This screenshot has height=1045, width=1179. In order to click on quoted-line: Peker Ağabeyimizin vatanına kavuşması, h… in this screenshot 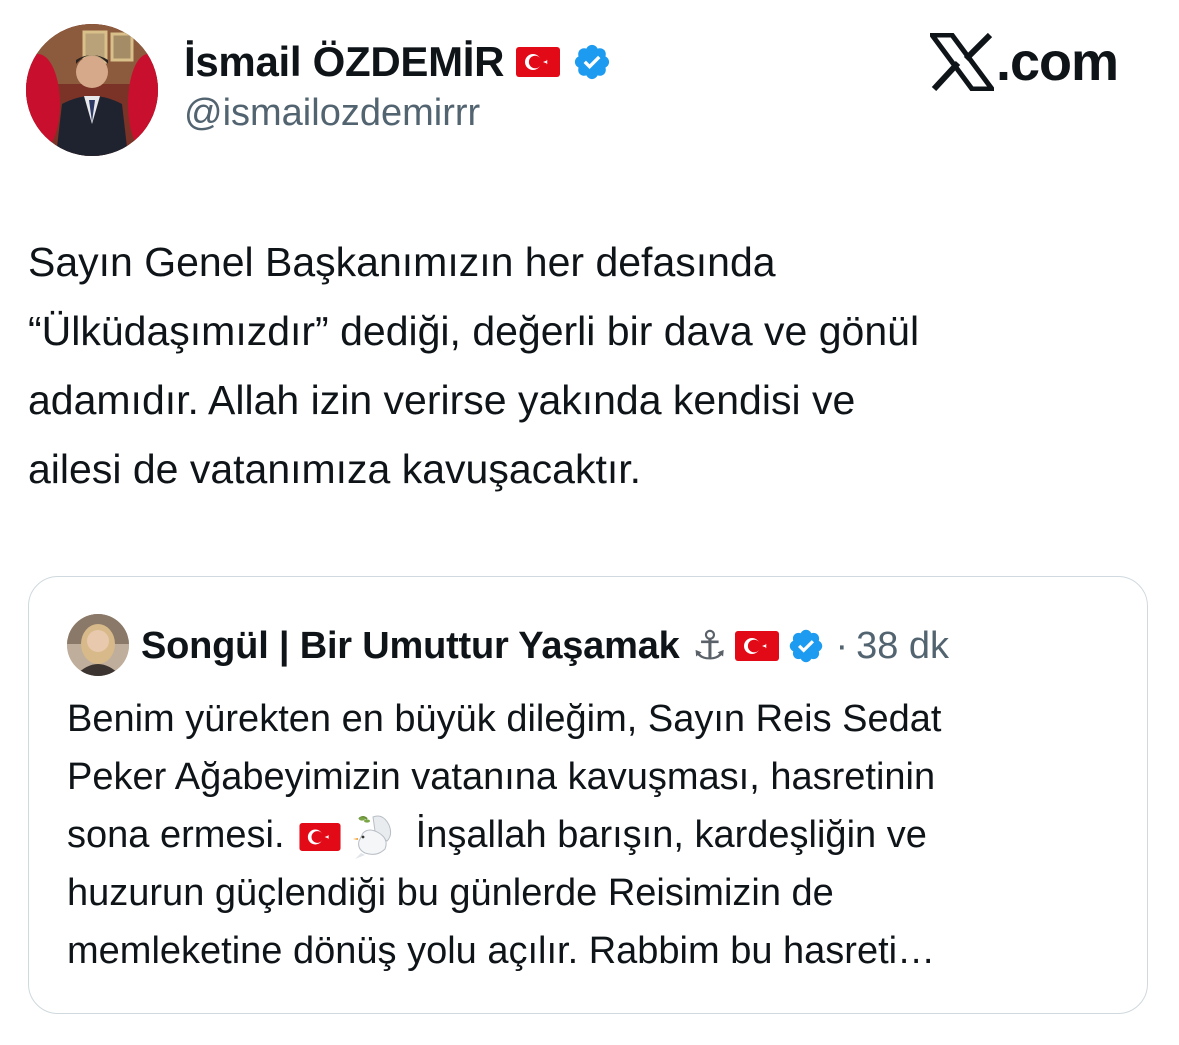, I will do `click(501, 777)`.